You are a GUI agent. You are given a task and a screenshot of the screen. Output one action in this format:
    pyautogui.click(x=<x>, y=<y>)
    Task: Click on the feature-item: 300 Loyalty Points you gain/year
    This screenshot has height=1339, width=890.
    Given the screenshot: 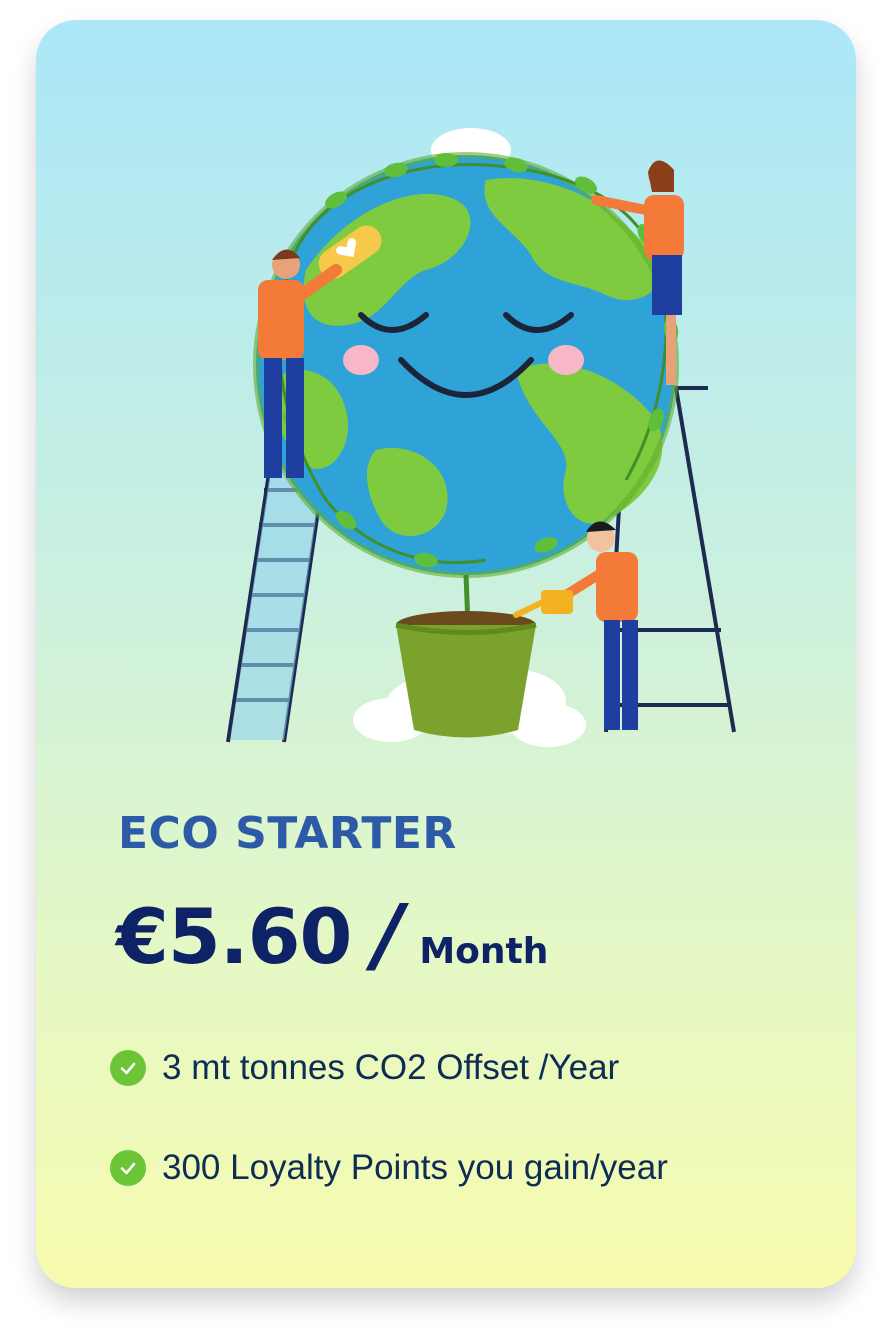 What is the action you would take?
    pyautogui.click(x=389, y=1168)
    